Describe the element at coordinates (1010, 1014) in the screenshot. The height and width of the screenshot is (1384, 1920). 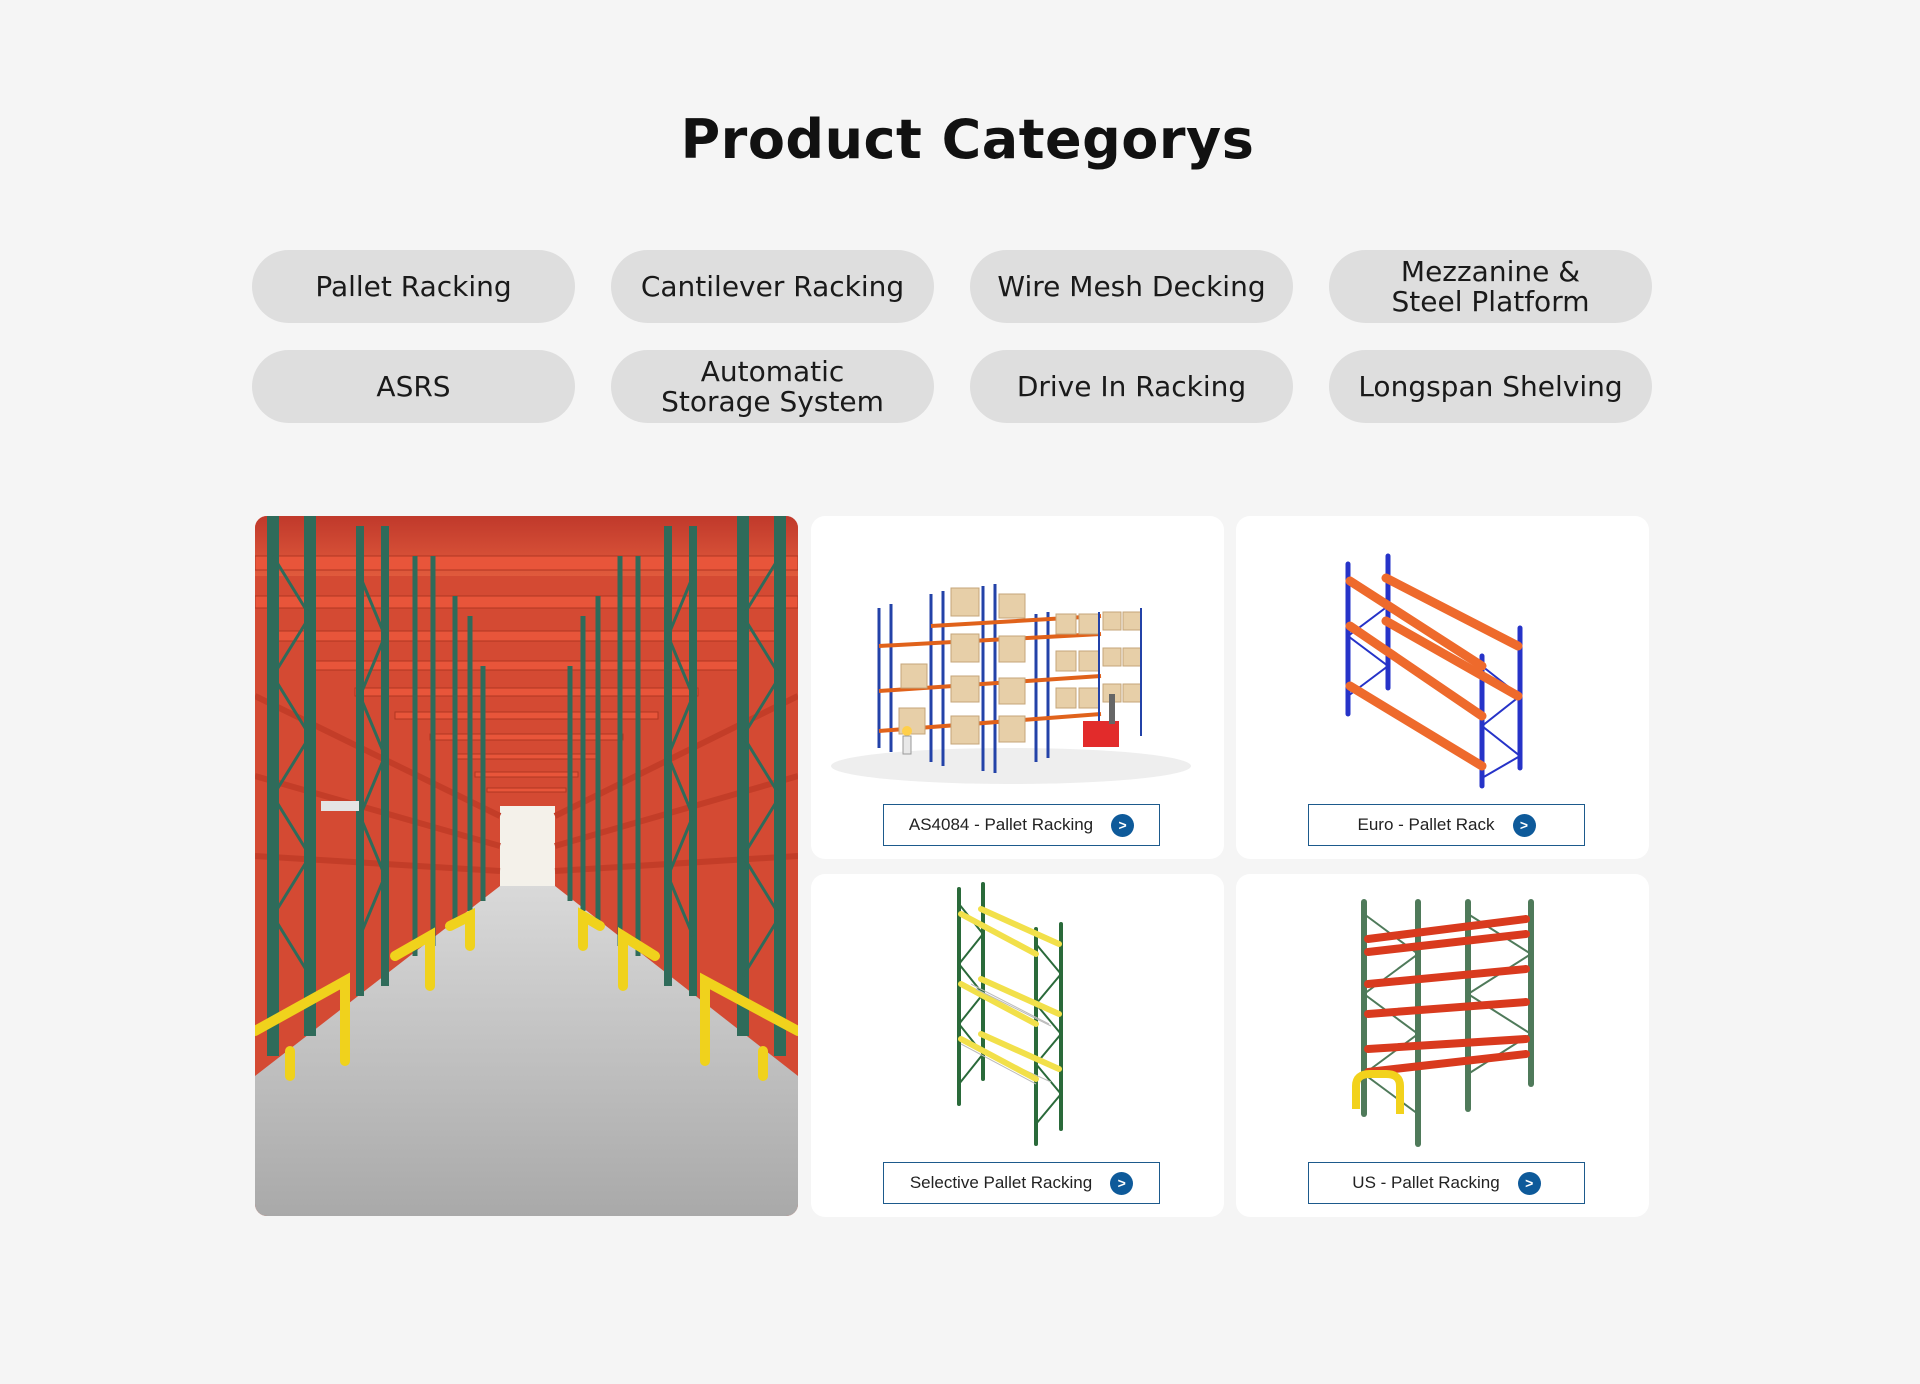
I see `selective-racking-illustration` at that location.